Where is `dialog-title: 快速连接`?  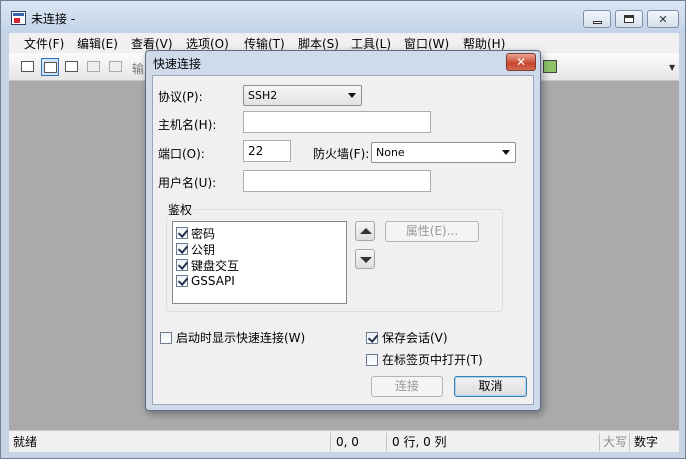
dialog-title: 快速连接 is located at coordinates (177, 64).